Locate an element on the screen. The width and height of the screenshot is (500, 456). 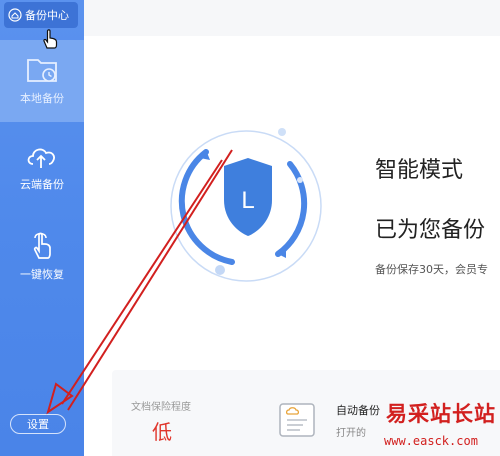
sidebar-item-one-click-restore: 一键恢复 is located at coordinates (42, 258).